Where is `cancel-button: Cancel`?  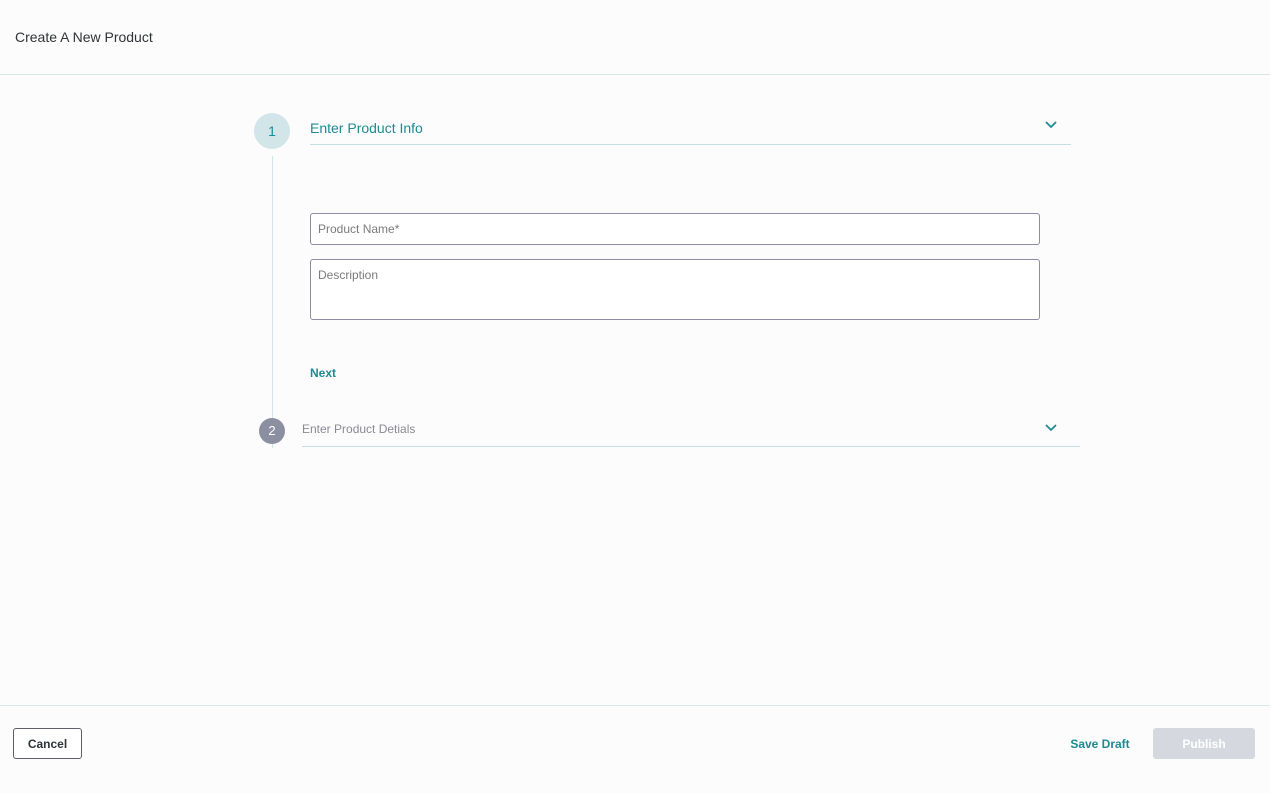 cancel-button: Cancel is located at coordinates (47, 743).